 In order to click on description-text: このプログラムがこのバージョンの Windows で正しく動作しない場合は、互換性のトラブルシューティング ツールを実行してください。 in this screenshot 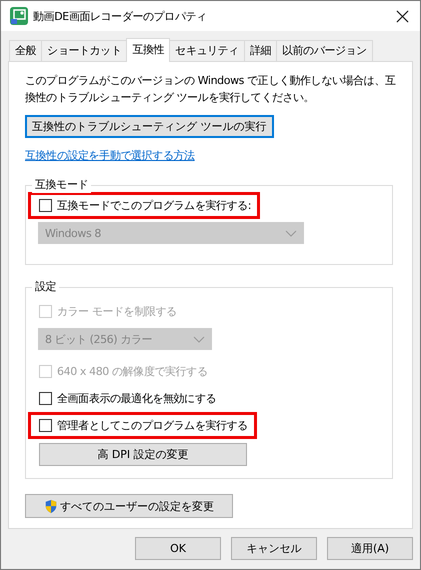, I will do `click(210, 89)`.